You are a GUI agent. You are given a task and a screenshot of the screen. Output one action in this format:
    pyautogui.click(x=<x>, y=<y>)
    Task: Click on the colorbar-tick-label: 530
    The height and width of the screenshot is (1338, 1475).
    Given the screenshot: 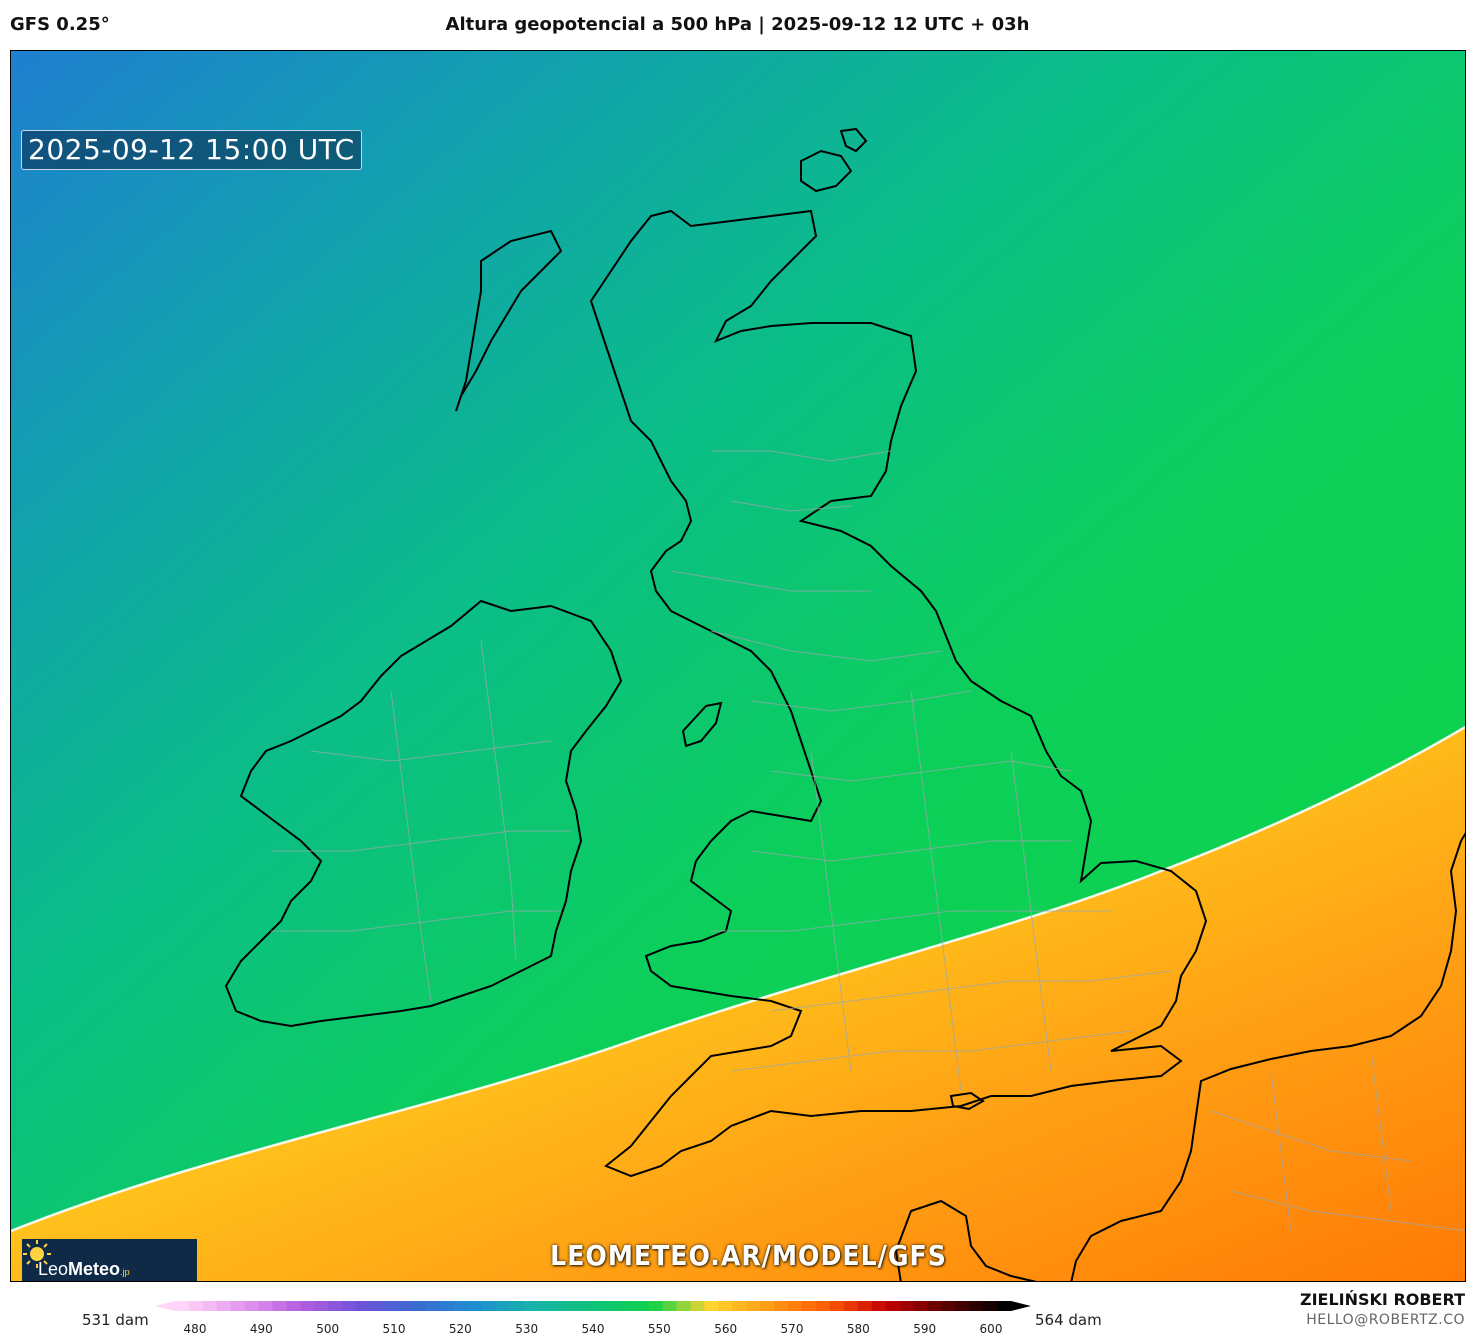 What is the action you would take?
    pyautogui.click(x=526, y=1328)
    